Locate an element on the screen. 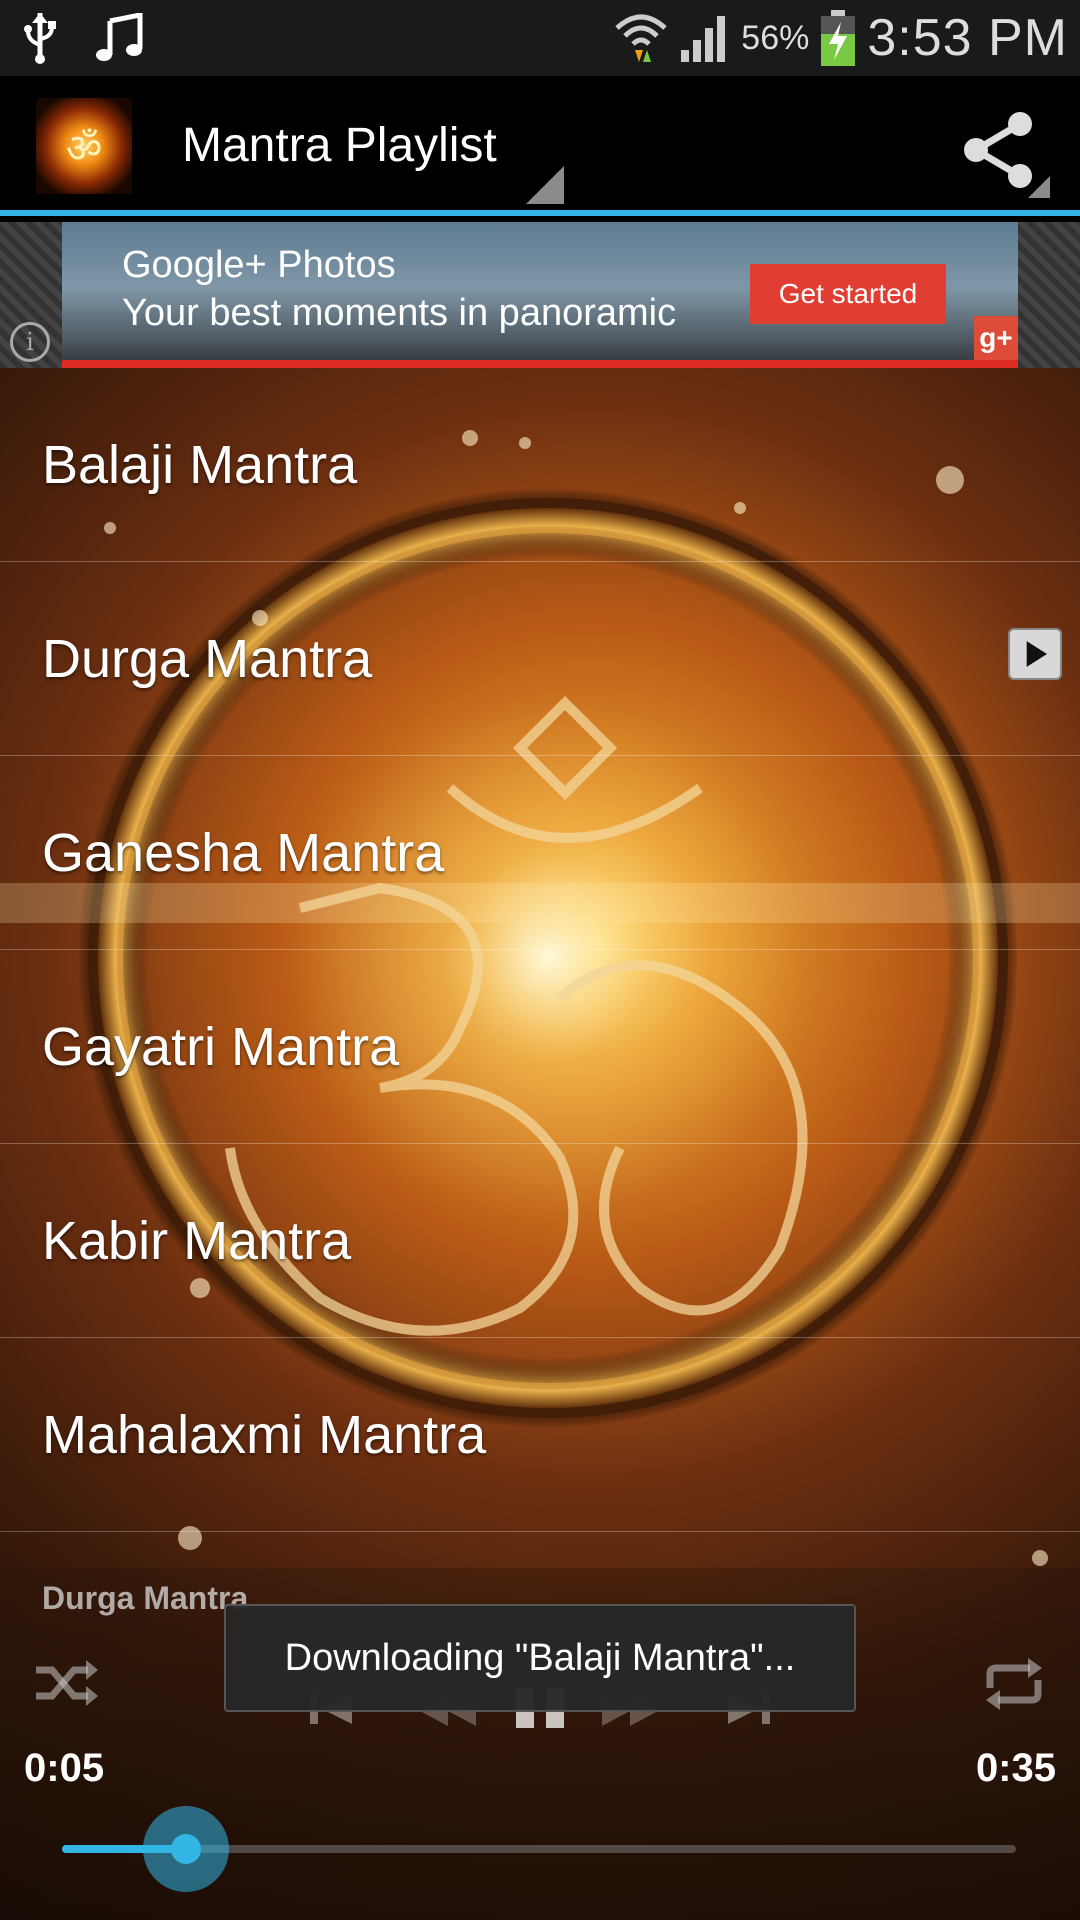 This screenshot has width=1080, height=1920. shuffle-icon is located at coordinates (66, 1683).